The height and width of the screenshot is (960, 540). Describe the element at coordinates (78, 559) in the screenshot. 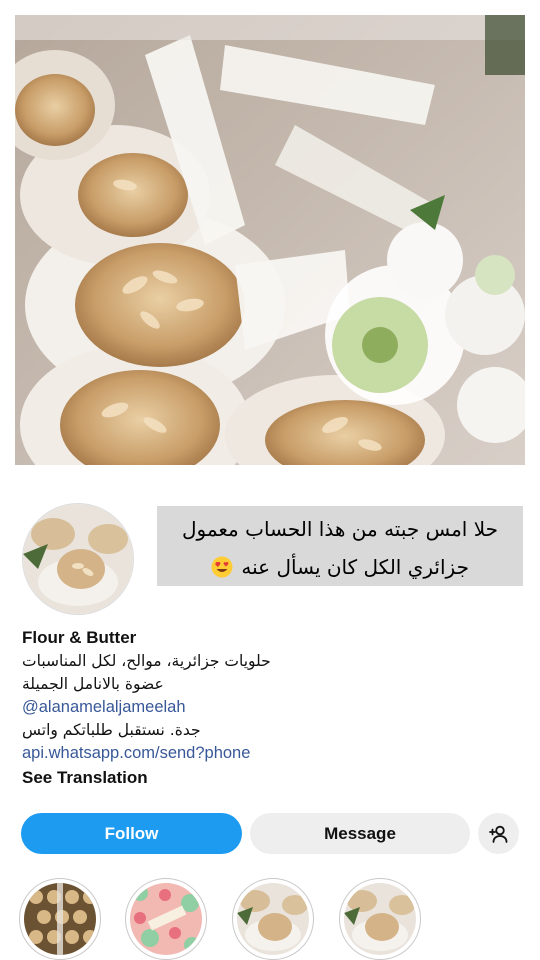

I see `profile-avatar` at that location.